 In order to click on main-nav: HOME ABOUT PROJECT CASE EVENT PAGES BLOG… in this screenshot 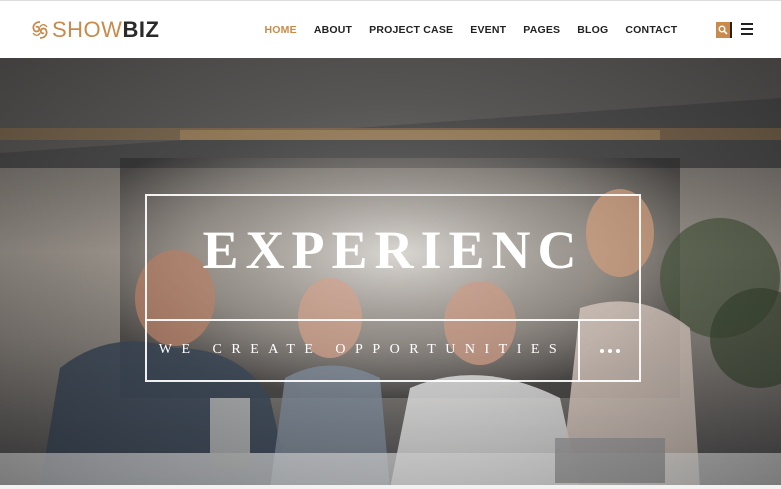, I will do `click(471, 30)`.